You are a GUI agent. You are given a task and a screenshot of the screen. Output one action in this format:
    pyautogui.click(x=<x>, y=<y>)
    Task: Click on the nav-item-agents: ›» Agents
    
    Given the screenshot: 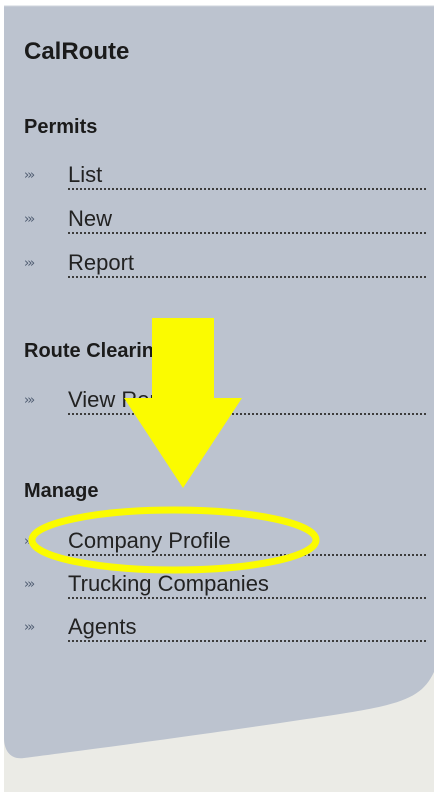 What is the action you would take?
    pyautogui.click(x=225, y=628)
    